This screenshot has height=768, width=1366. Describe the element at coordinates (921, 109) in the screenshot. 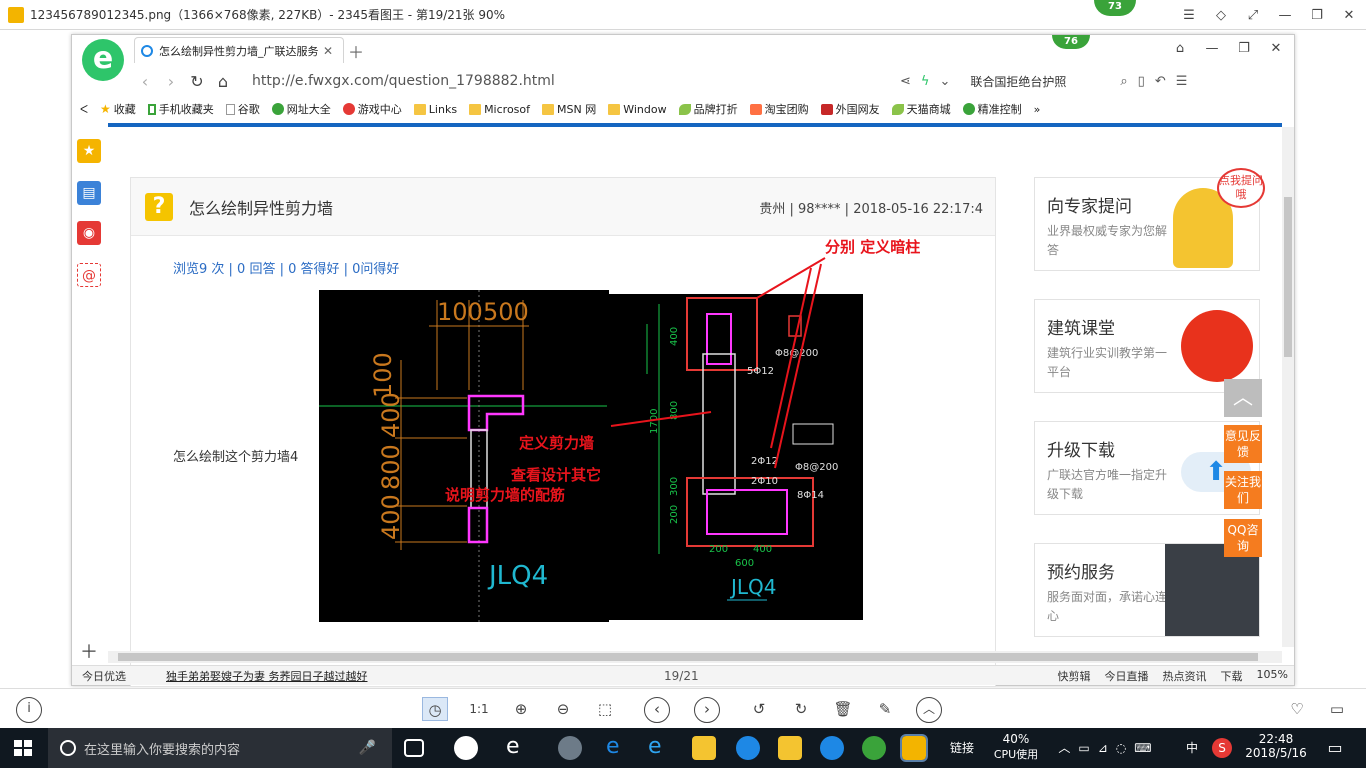

I see `bookmark-tmall: 天猫商城` at that location.